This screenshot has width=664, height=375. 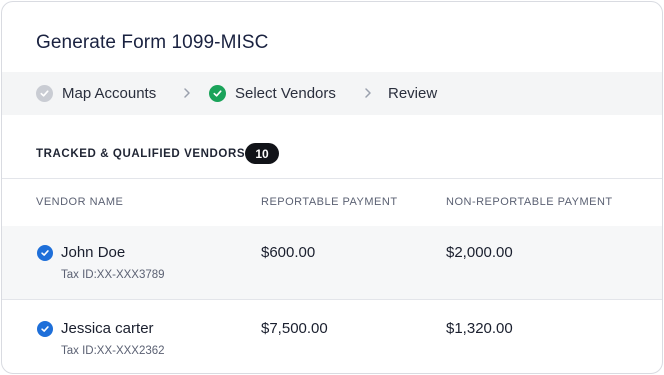 What do you see at coordinates (107, 328) in the screenshot?
I see `vendor-name: Jessica carter` at bounding box center [107, 328].